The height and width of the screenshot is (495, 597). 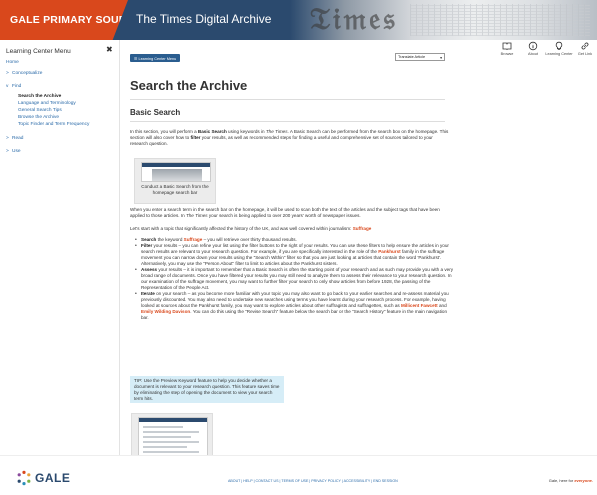 I want to click on sidebar-item-label: Read, so click(x=18, y=138).